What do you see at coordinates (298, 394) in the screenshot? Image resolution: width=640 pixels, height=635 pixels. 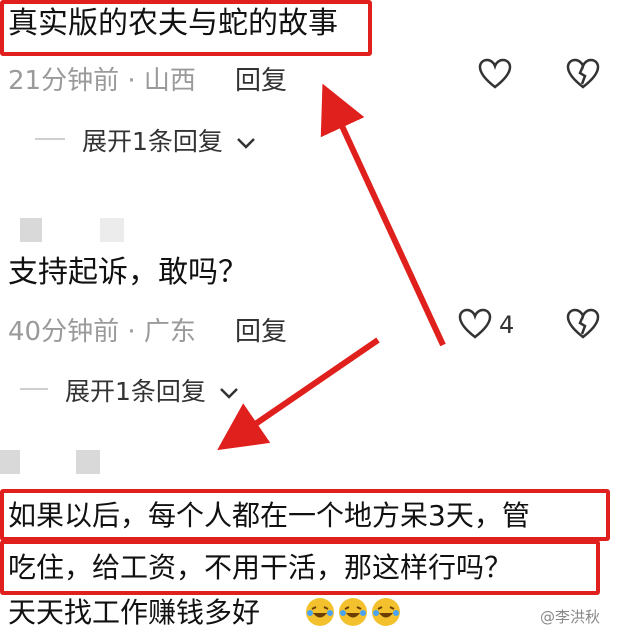 I see `arrow-down-annotation` at bounding box center [298, 394].